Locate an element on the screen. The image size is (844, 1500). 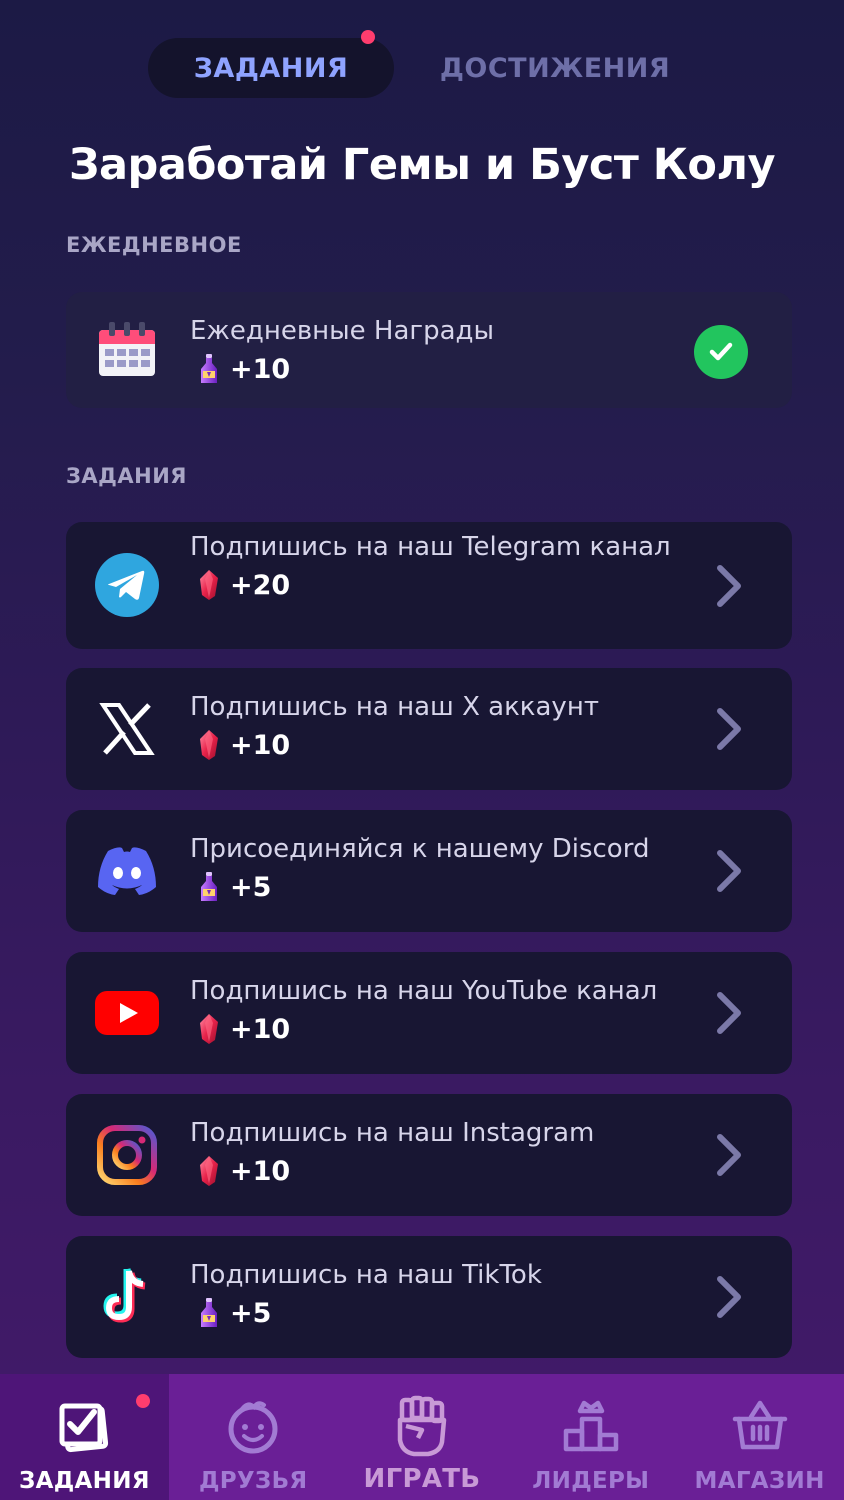
nav-play: ИГРАТЬ is located at coordinates (422, 1437).